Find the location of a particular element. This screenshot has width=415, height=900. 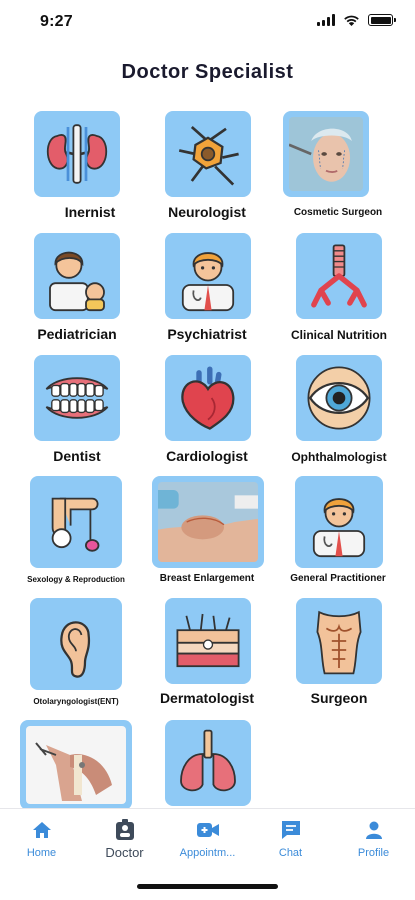

specialist-label: Neurologist is located at coordinates (207, 212).